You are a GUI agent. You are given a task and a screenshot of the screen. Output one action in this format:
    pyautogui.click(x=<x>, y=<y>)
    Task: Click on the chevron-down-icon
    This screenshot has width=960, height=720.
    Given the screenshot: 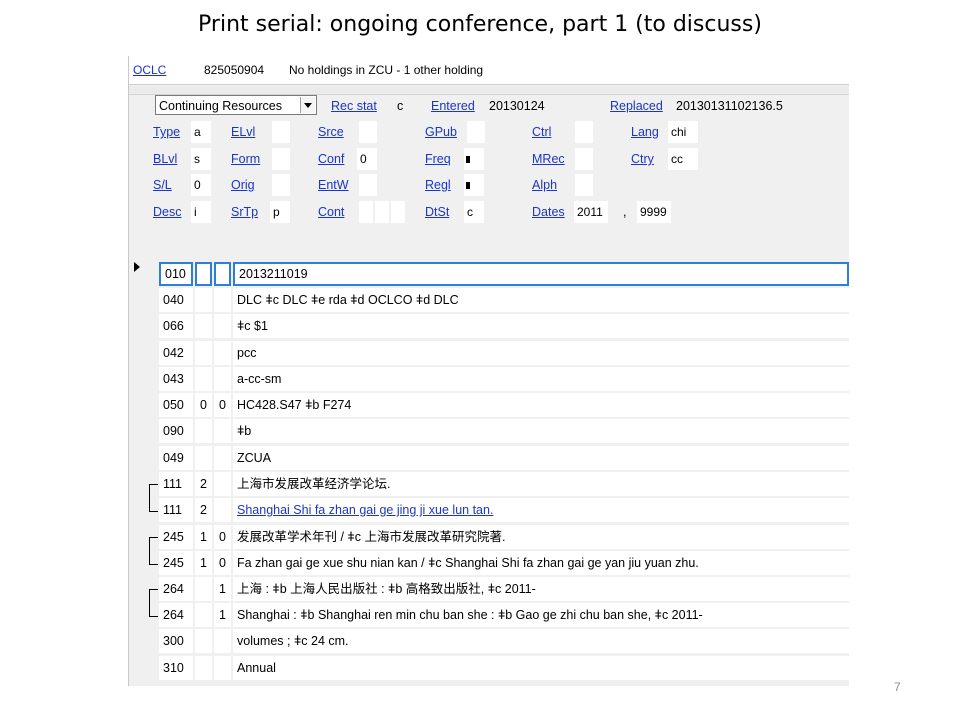 What is the action you would take?
    pyautogui.click(x=307, y=105)
    